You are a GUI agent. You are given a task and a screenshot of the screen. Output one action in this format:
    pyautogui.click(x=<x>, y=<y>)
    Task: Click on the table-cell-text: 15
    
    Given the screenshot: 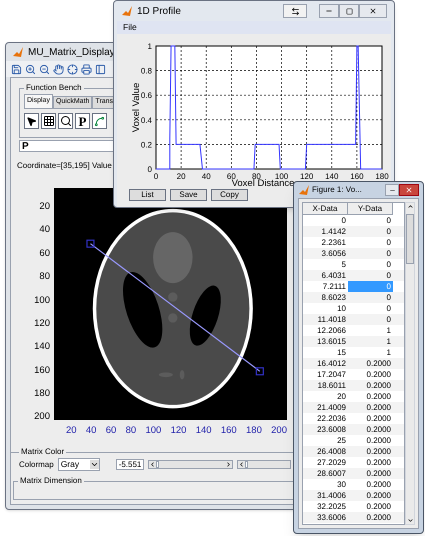 What is the action you would take?
    pyautogui.click(x=341, y=352)
    